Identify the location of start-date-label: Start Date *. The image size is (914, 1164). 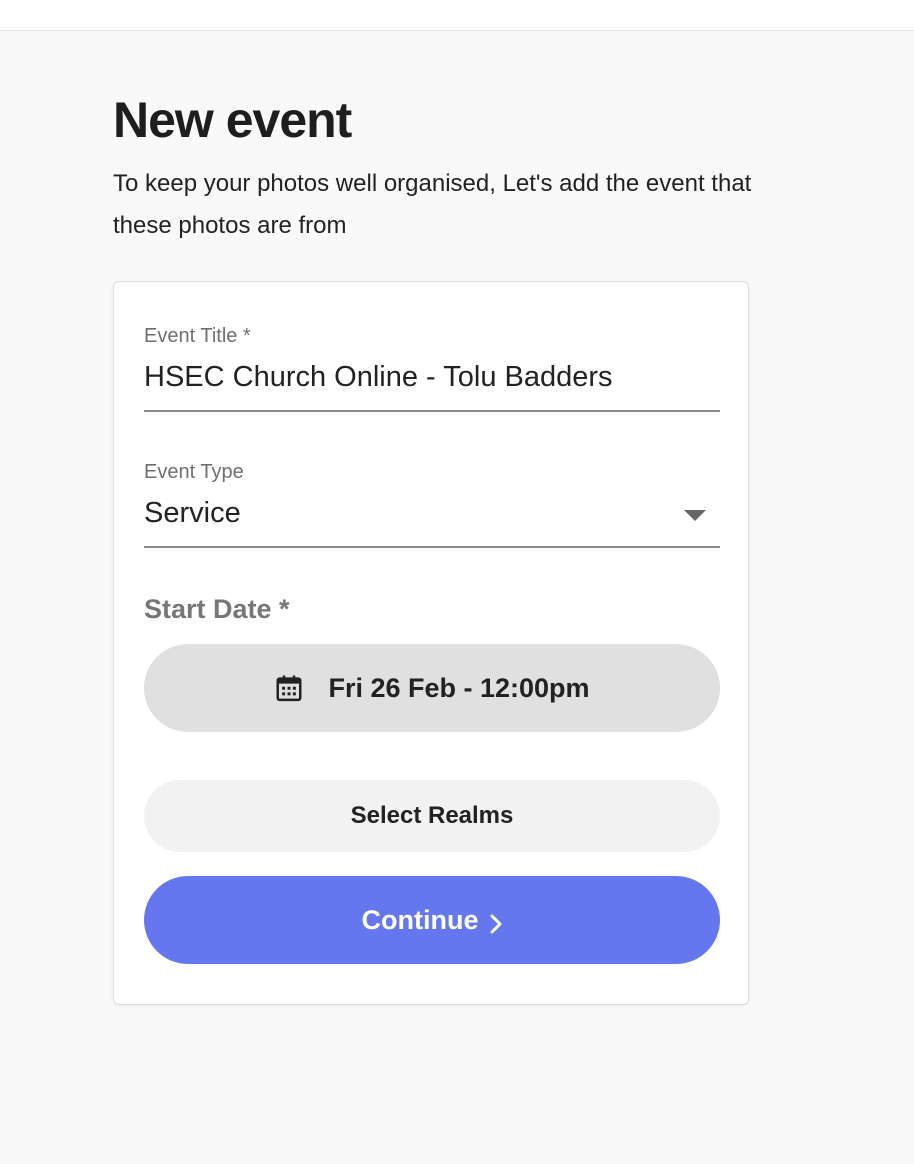
(217, 609).